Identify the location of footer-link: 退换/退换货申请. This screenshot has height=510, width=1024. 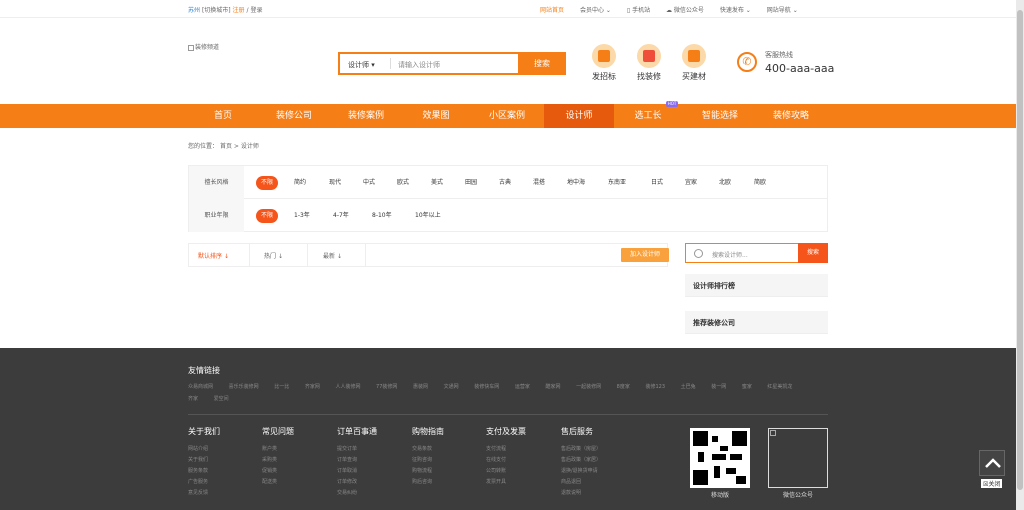
(606, 471).